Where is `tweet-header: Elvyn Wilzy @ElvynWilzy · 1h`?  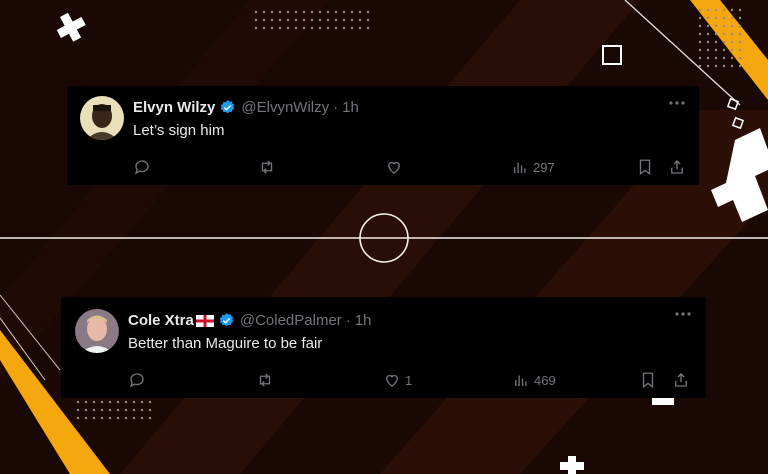
tweet-header: Elvyn Wilzy @ElvynWilzy · 1h is located at coordinates (246, 107).